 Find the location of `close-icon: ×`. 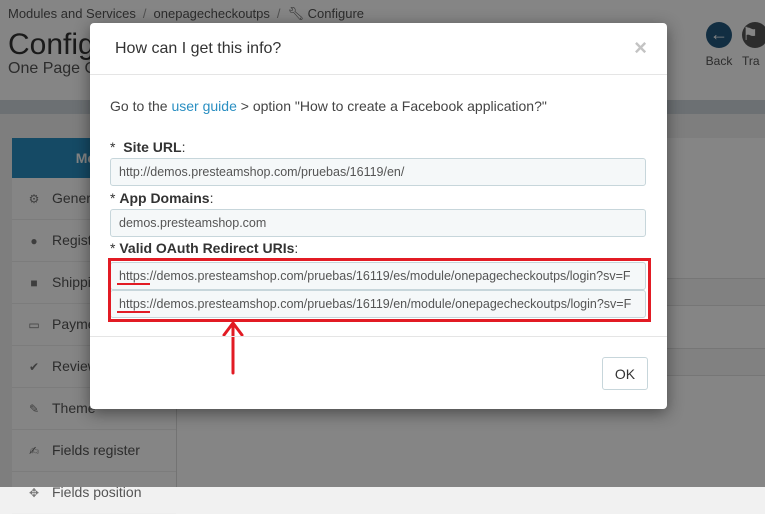

close-icon: × is located at coordinates (640, 48).